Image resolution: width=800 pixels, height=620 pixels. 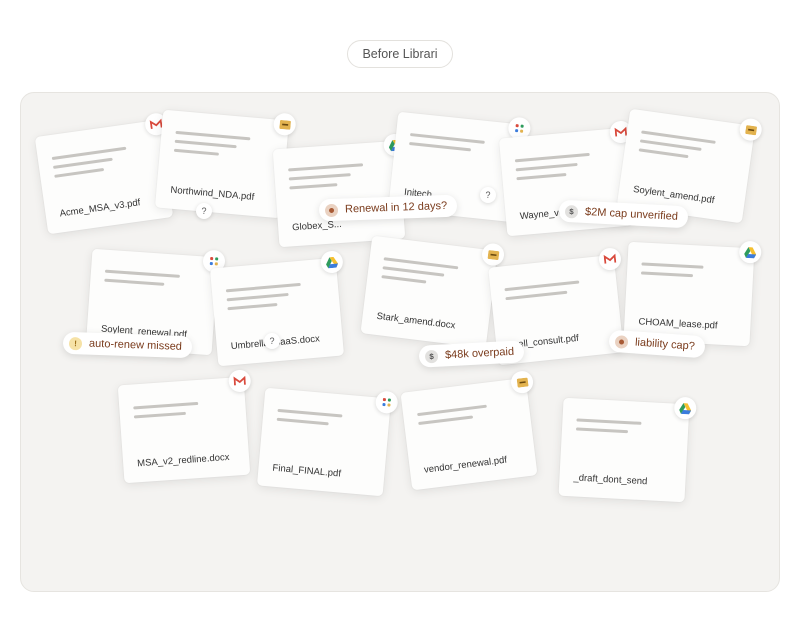 What do you see at coordinates (479, 353) in the screenshot?
I see `alert-text: $48k overpaid` at bounding box center [479, 353].